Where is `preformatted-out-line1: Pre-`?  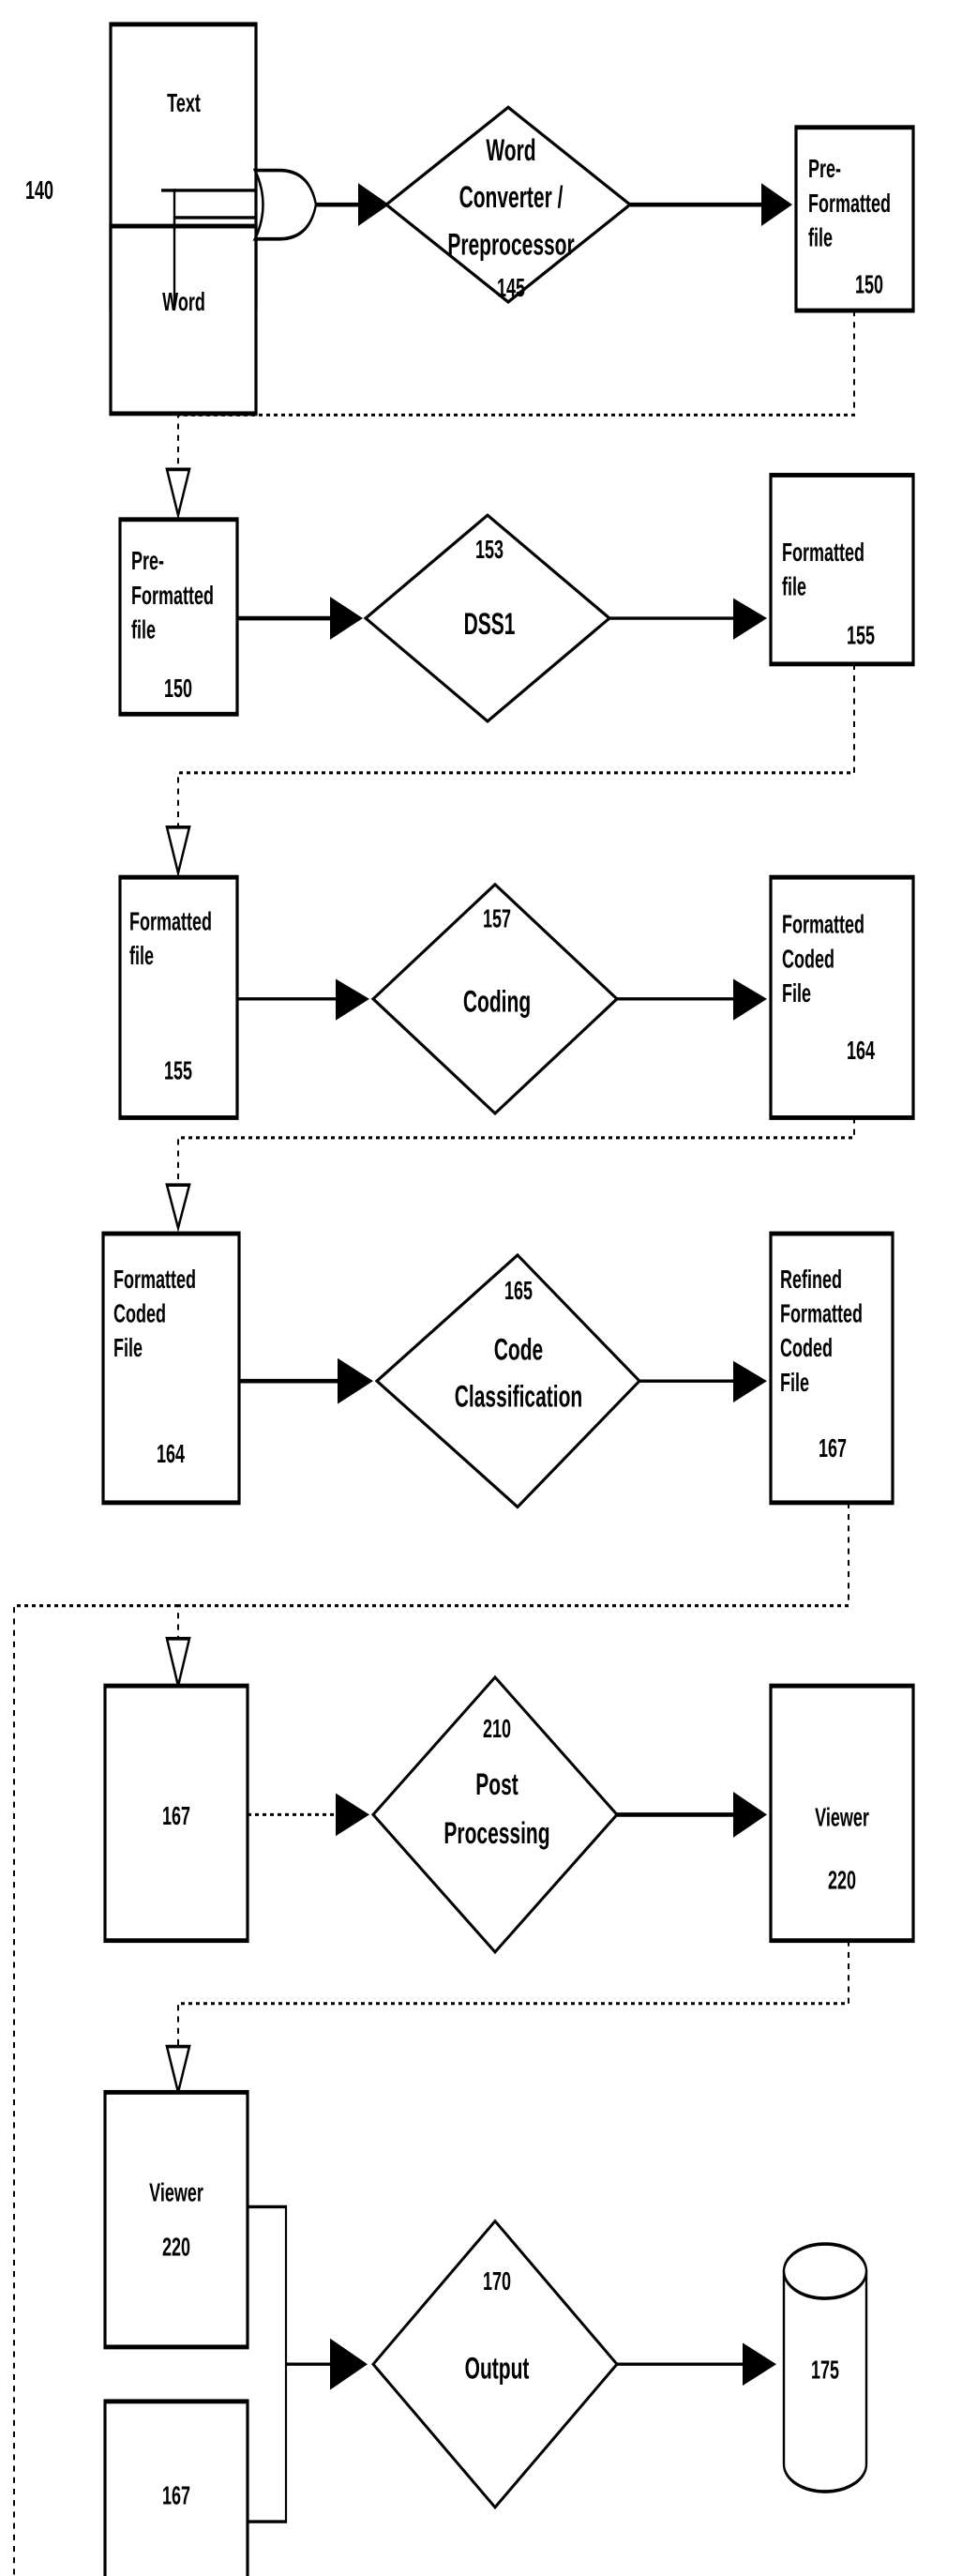
preformatted-out-line1: Pre- is located at coordinates (825, 168).